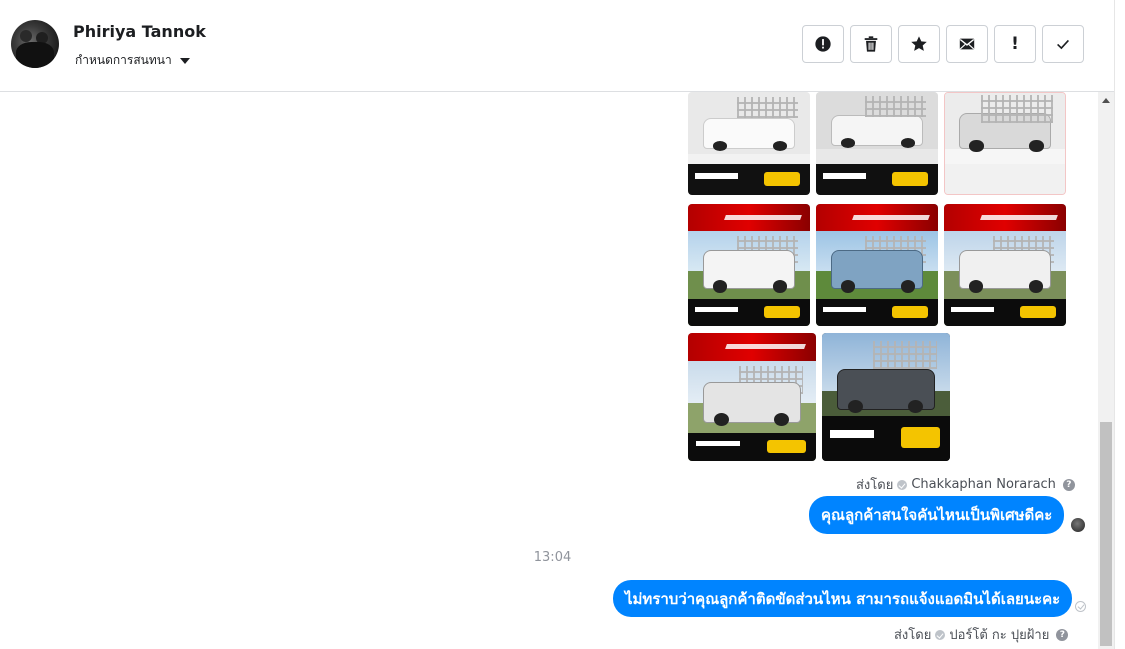 The width and height of the screenshot is (1125, 649). I want to click on sent-status-icon, so click(1080, 606).